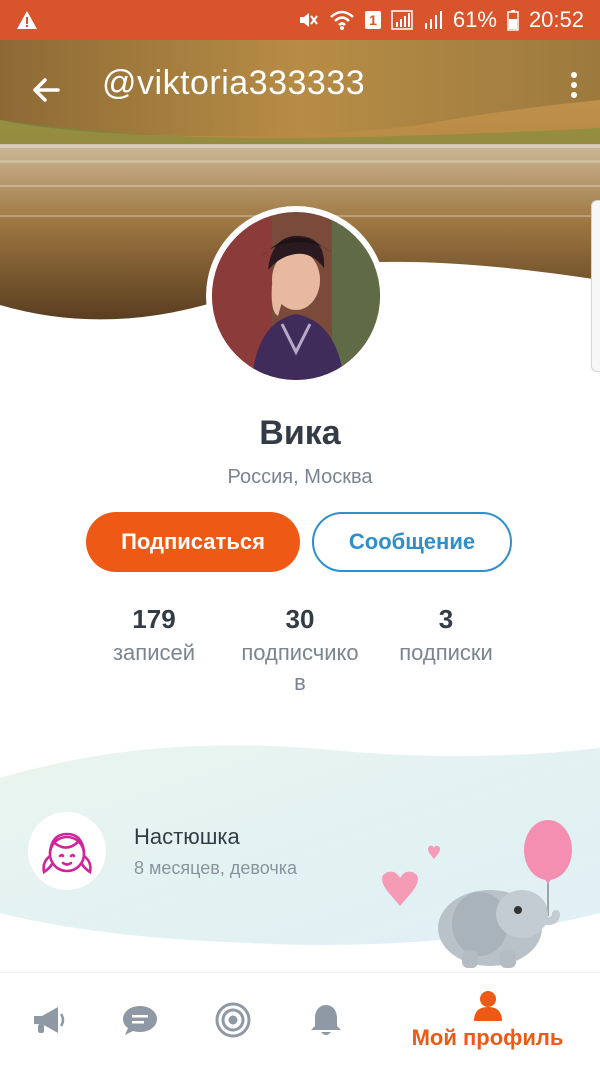 Image resolution: width=600 pixels, height=1066 pixels. Describe the element at coordinates (215, 868) in the screenshot. I see `child-info: 8 месяцев, девочка` at that location.